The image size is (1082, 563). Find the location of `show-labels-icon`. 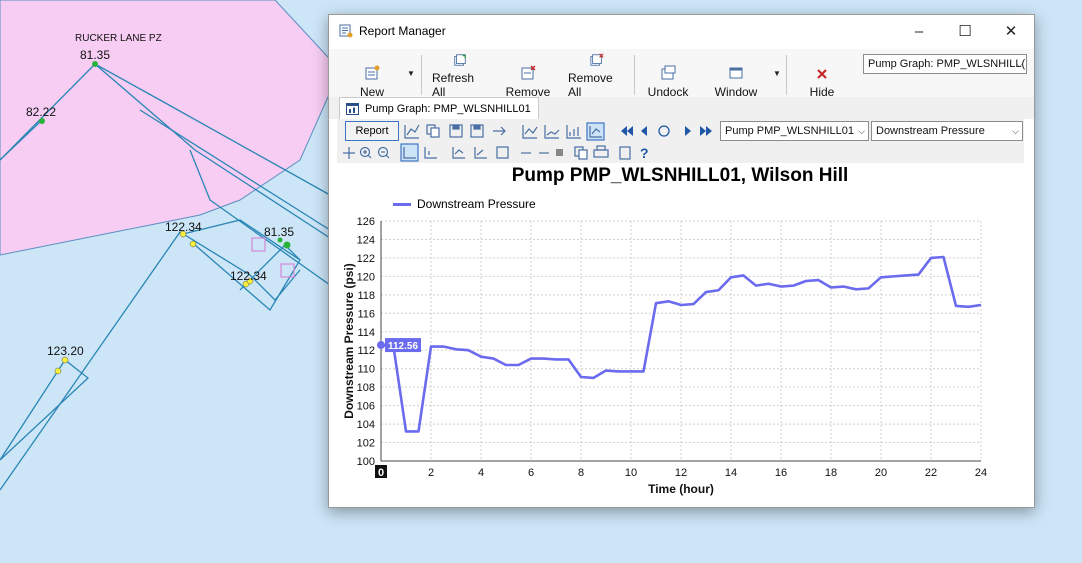

show-labels-icon is located at coordinates (430, 153).